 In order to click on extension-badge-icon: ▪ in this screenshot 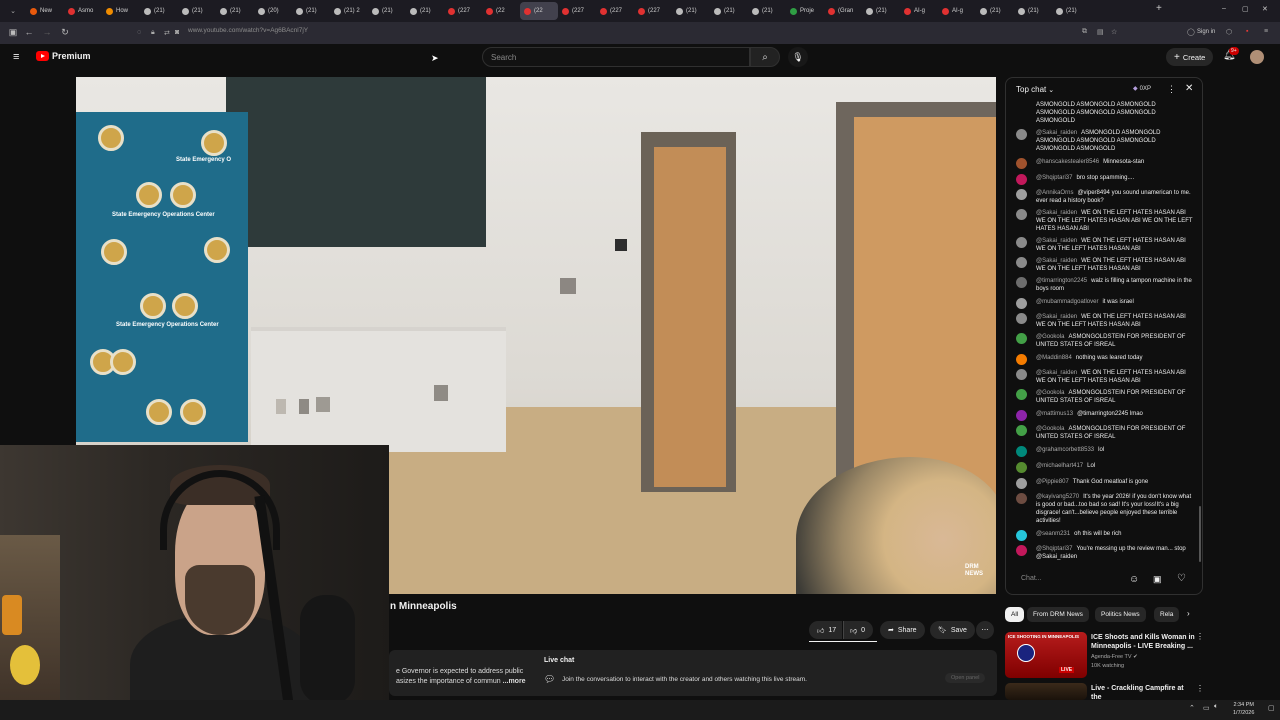, I will do `click(1247, 31)`.